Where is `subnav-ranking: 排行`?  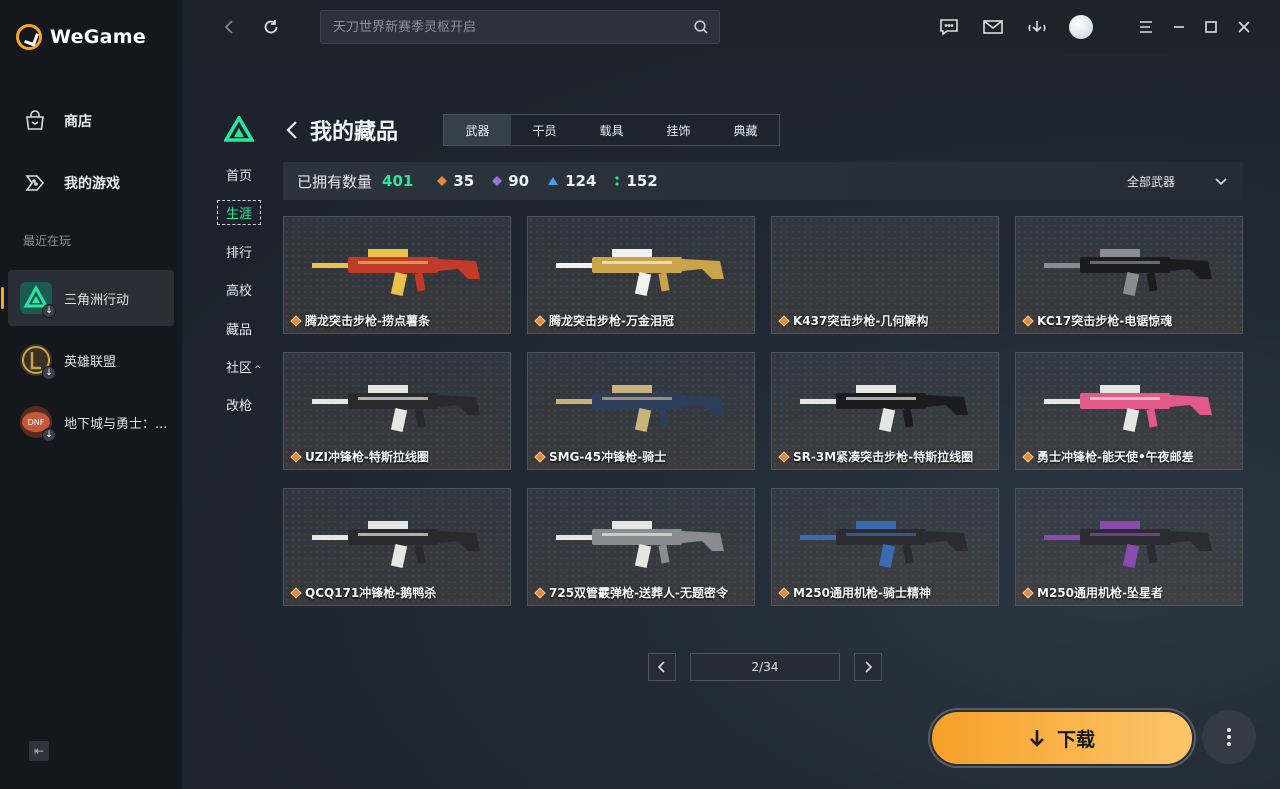 subnav-ranking: 排行 is located at coordinates (239, 251).